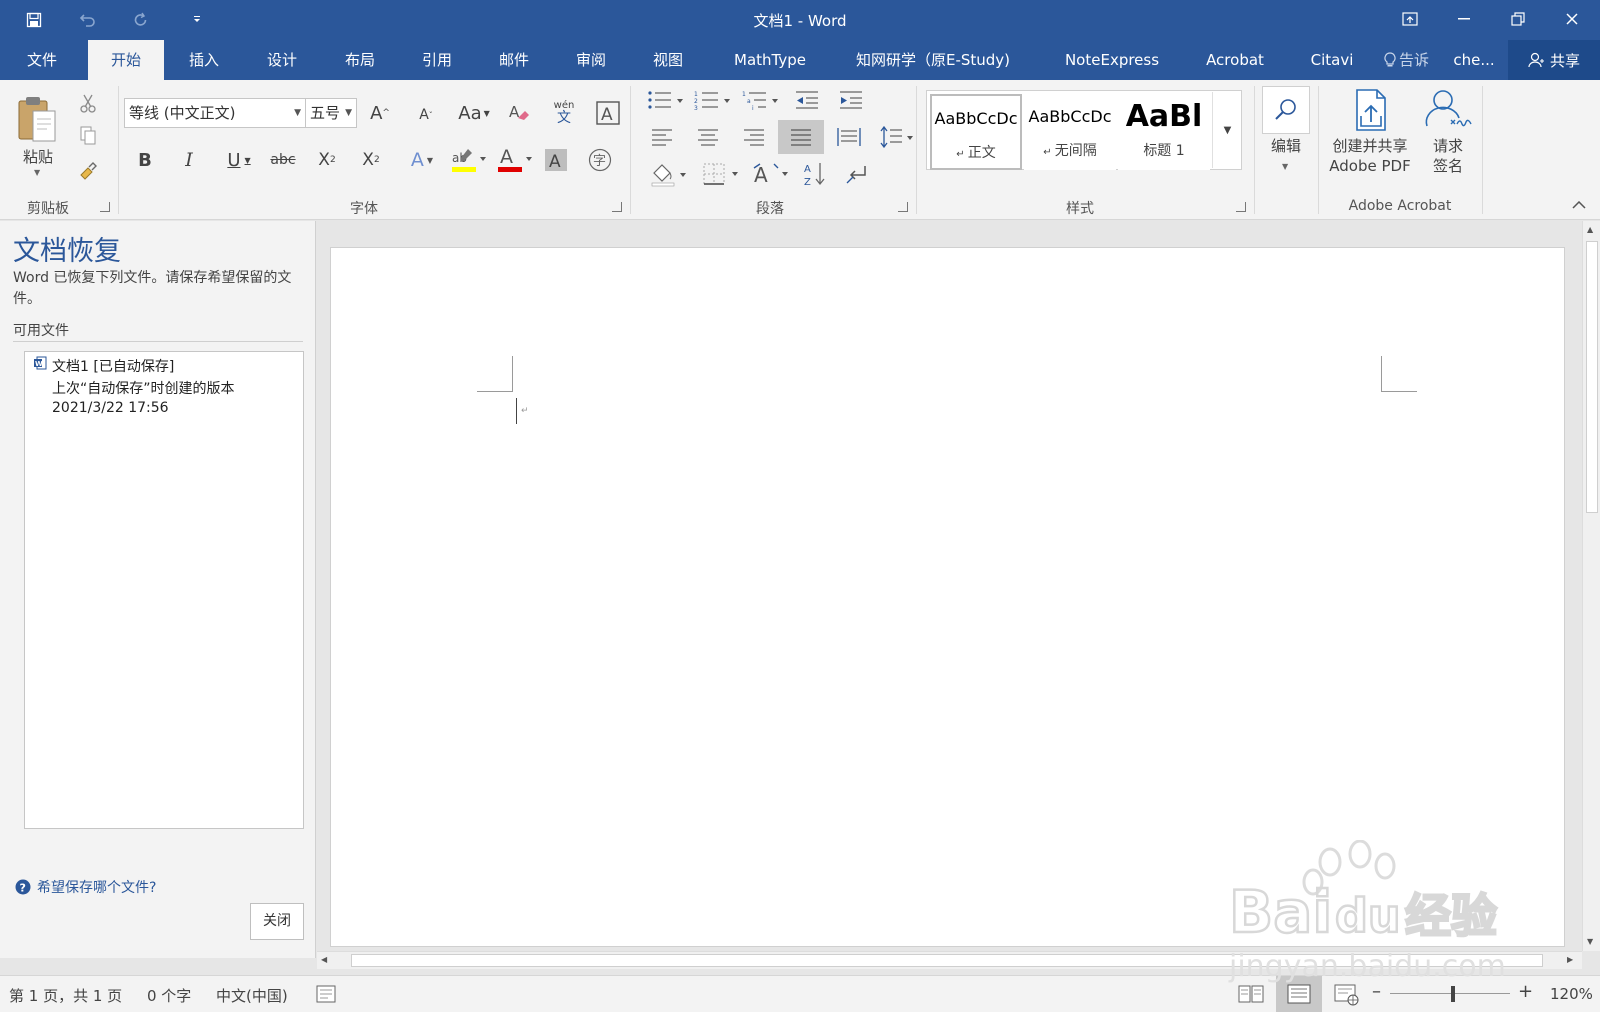 The width and height of the screenshot is (1600, 1012). I want to click on tab-references: 引用, so click(437, 60).